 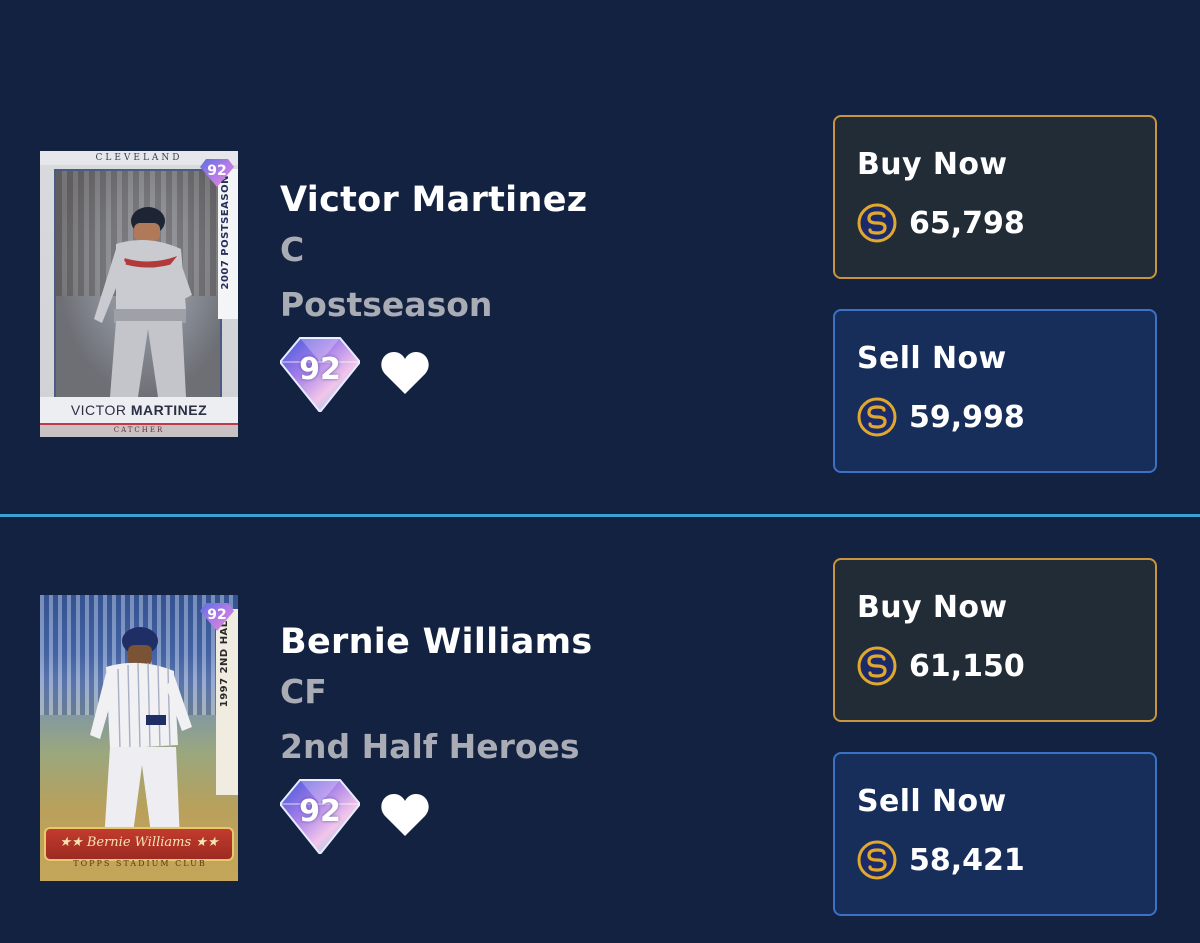 I want to click on card-name-ribbon: ★★ Bernie Williams ★★, so click(x=139, y=844).